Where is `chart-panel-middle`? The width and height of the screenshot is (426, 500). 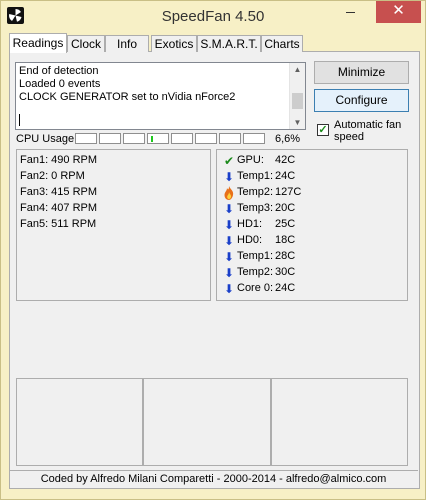 chart-panel-middle is located at coordinates (207, 422).